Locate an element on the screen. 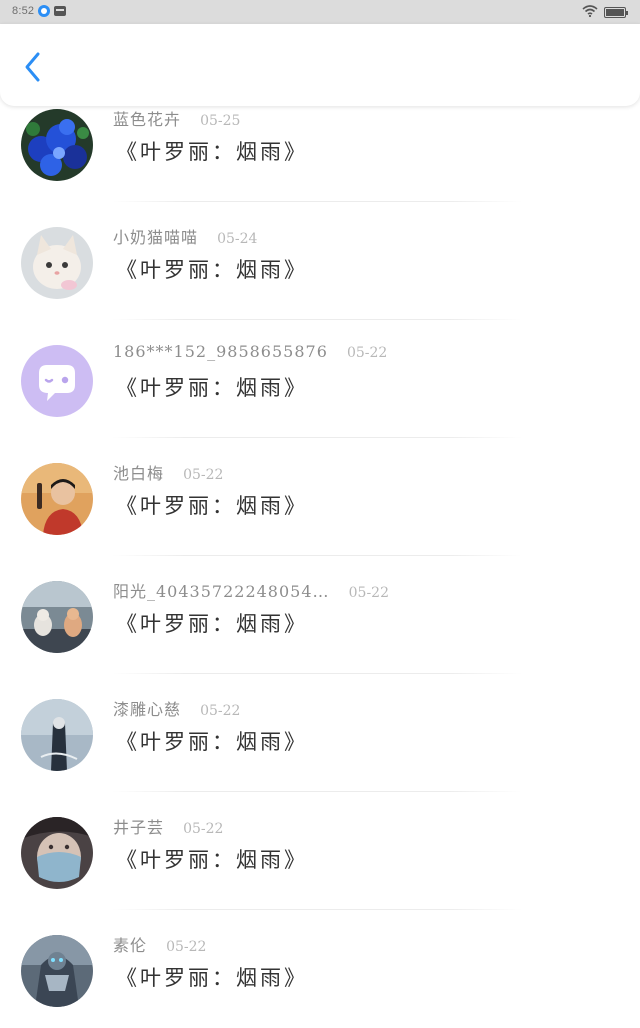 The width and height of the screenshot is (640, 1028). comment-meta: 素伦 05-22 is located at coordinates (159, 944).